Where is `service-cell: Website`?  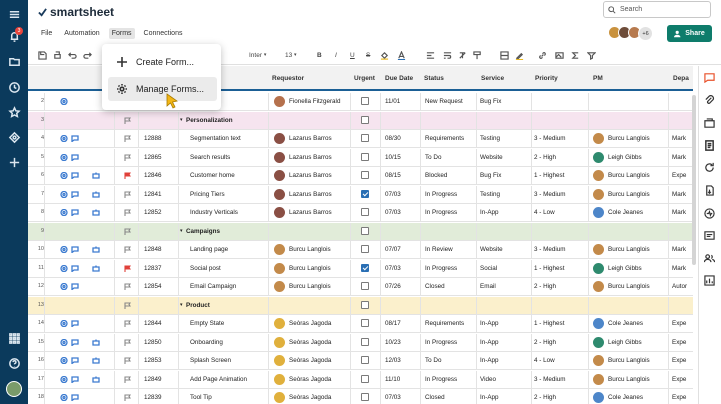 service-cell: Website is located at coordinates (491, 157).